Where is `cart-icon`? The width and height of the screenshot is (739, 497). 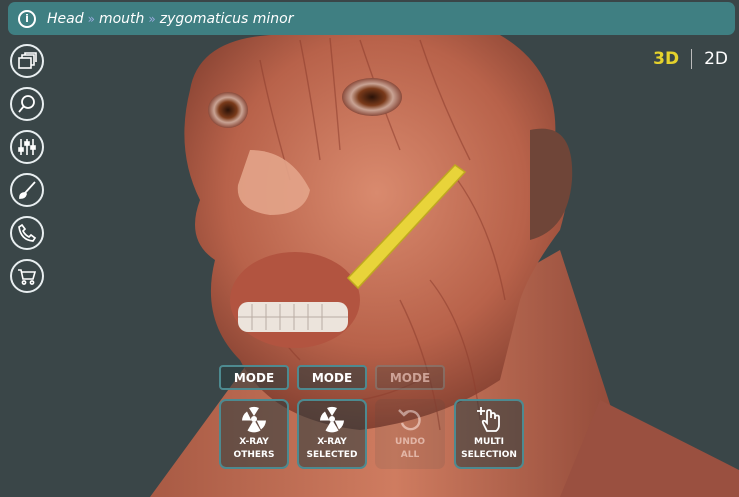 cart-icon is located at coordinates (27, 277).